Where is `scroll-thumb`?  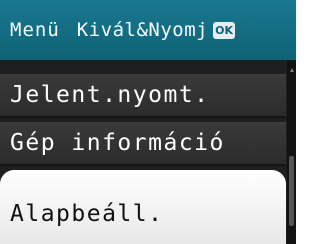
scroll-thumb is located at coordinates (291, 191).